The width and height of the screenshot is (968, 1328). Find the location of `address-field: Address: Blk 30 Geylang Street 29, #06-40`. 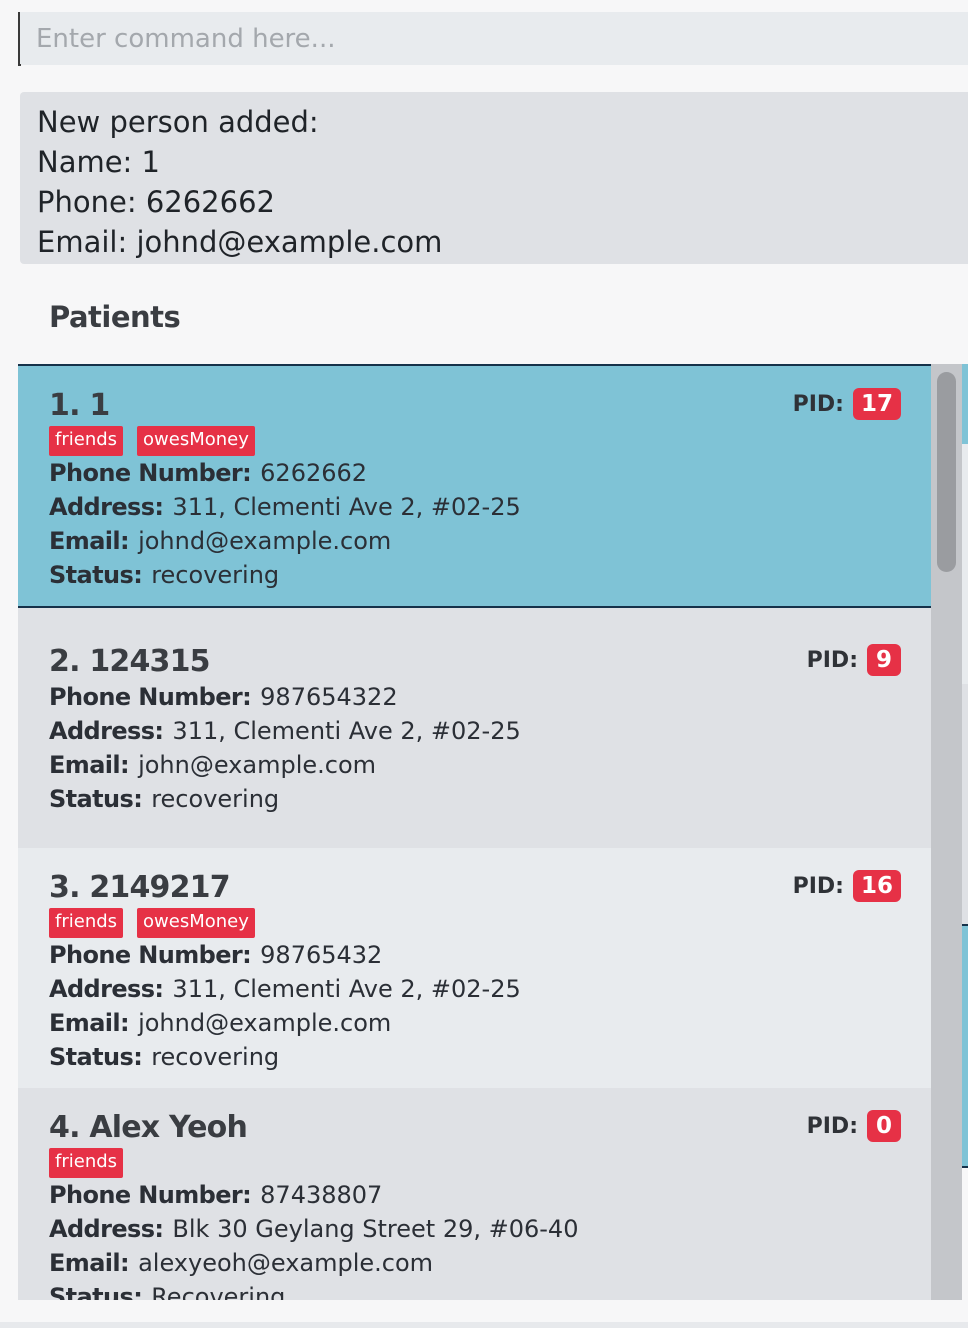

address-field: Address: Blk 30 Geylang Street 29, #06-40 is located at coordinates (474, 1229).